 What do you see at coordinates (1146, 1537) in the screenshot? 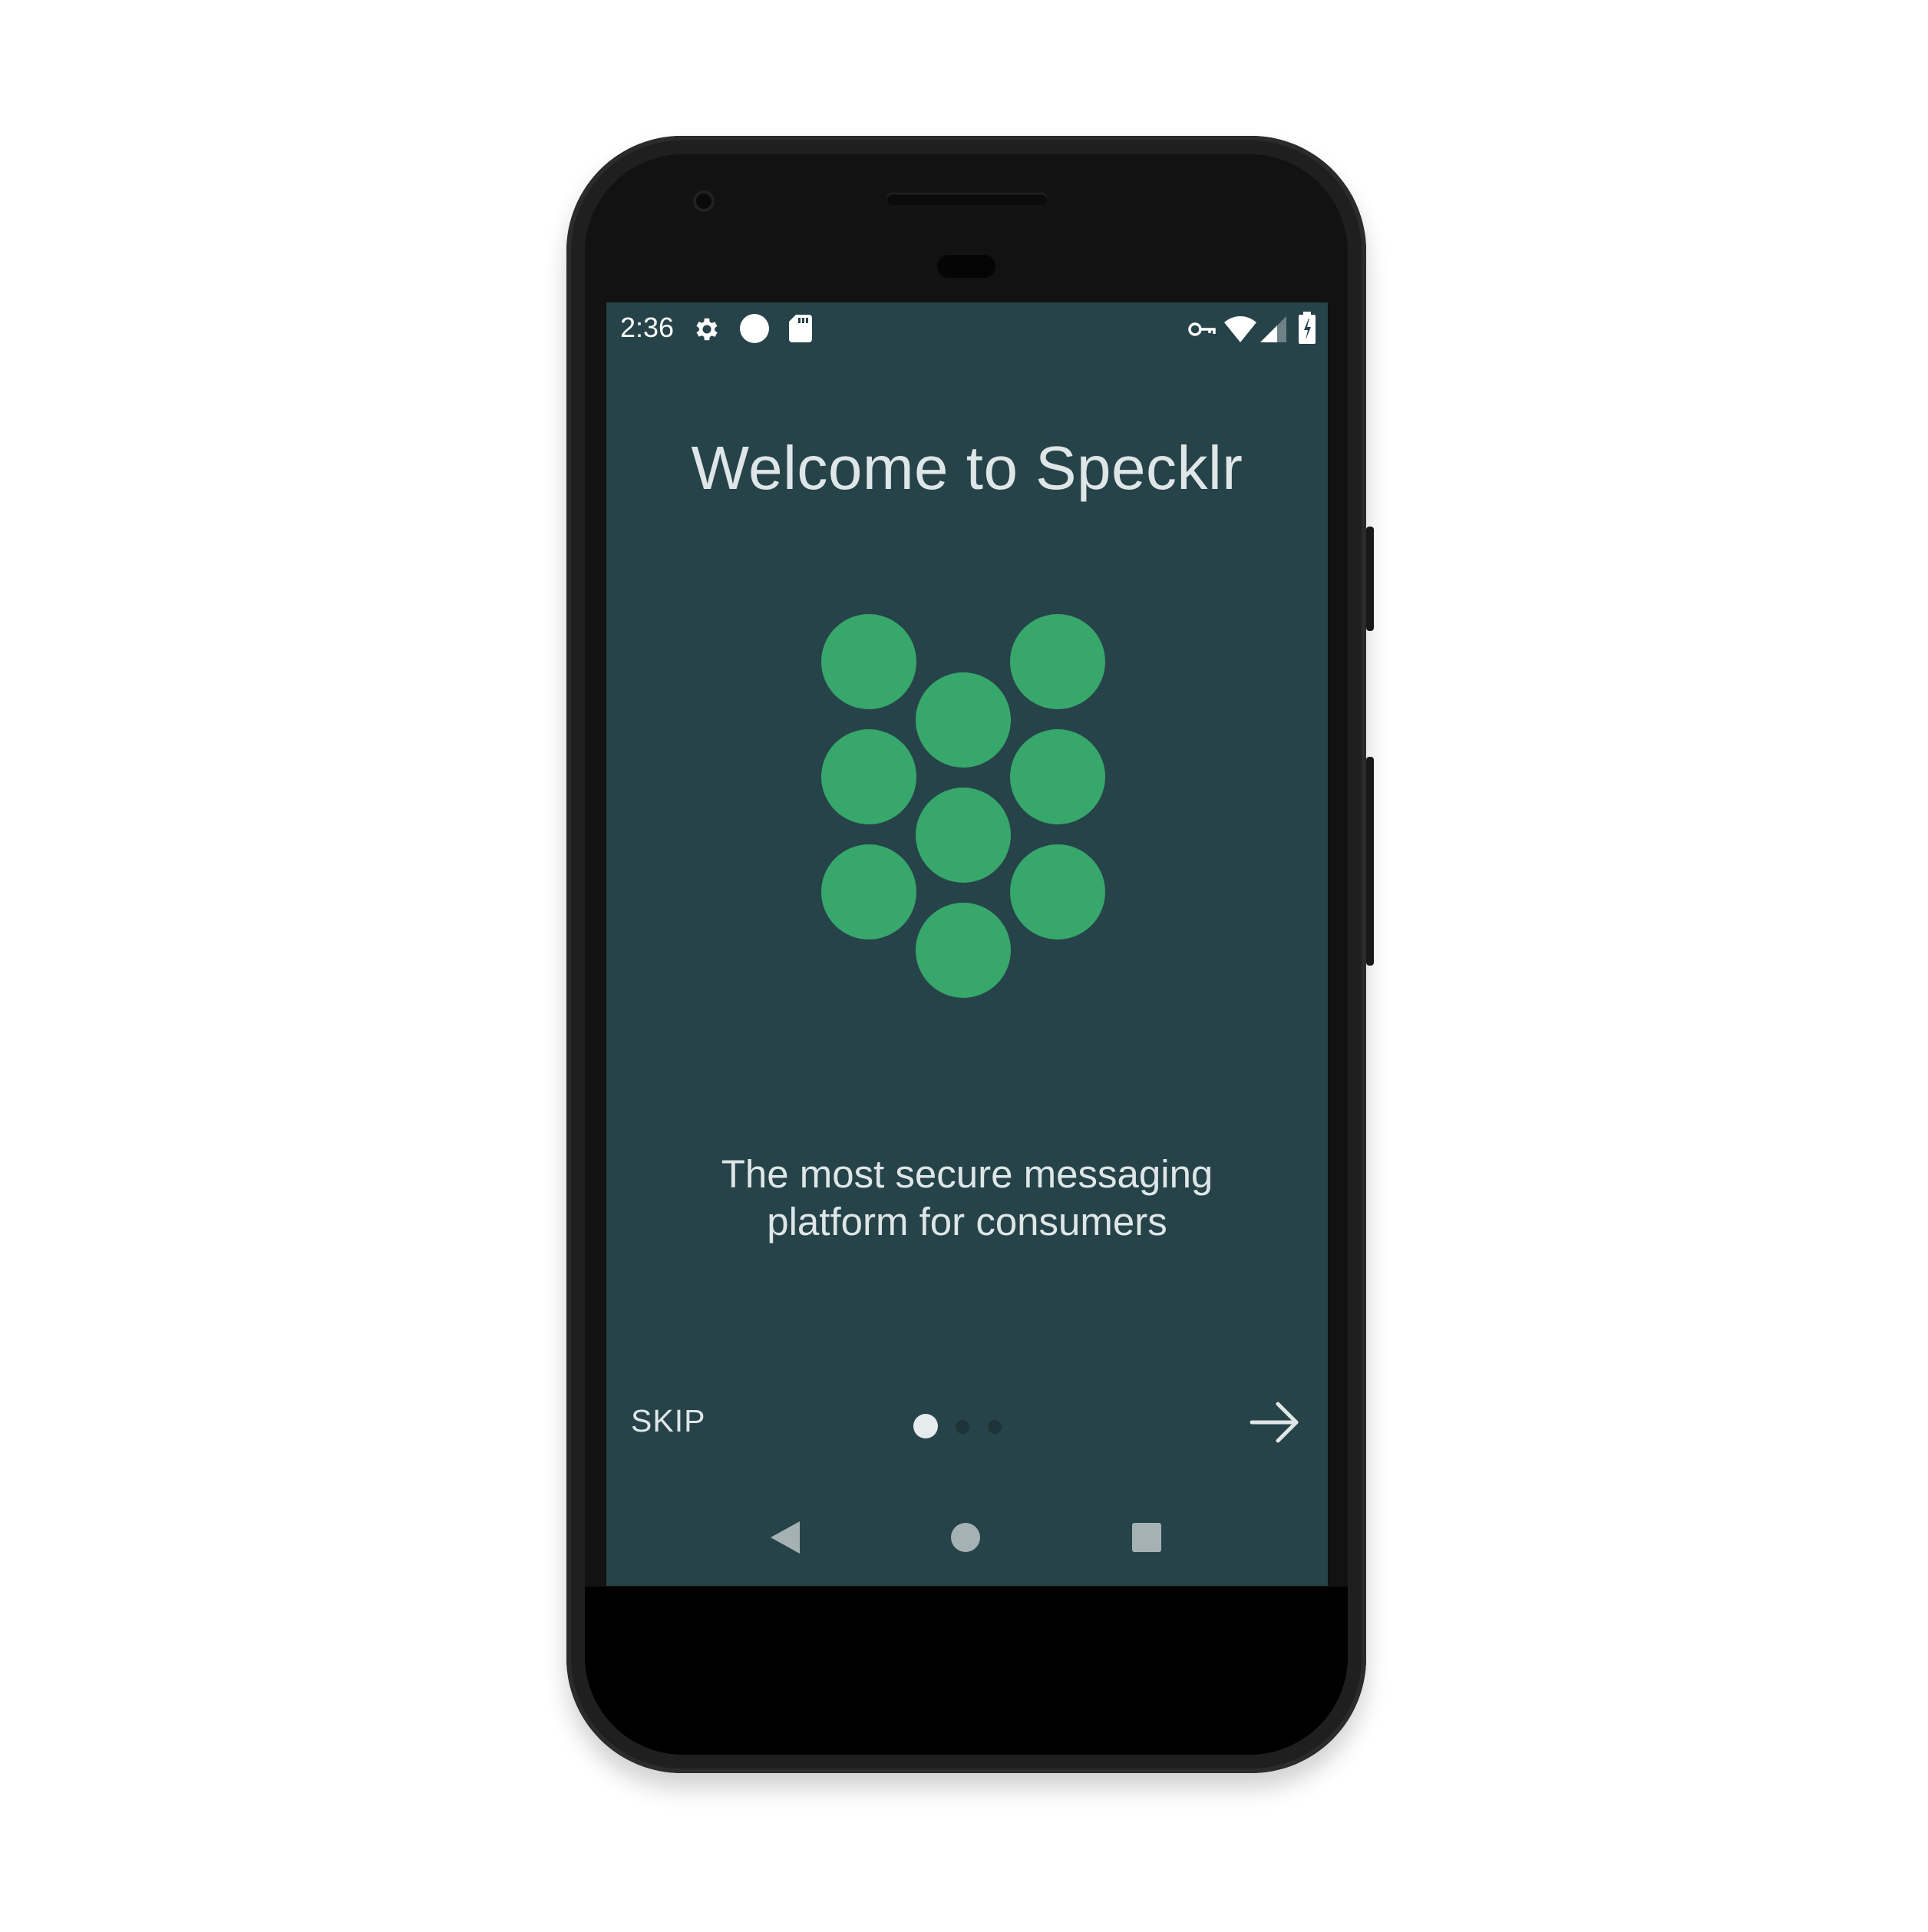
I see `recents-icon` at bounding box center [1146, 1537].